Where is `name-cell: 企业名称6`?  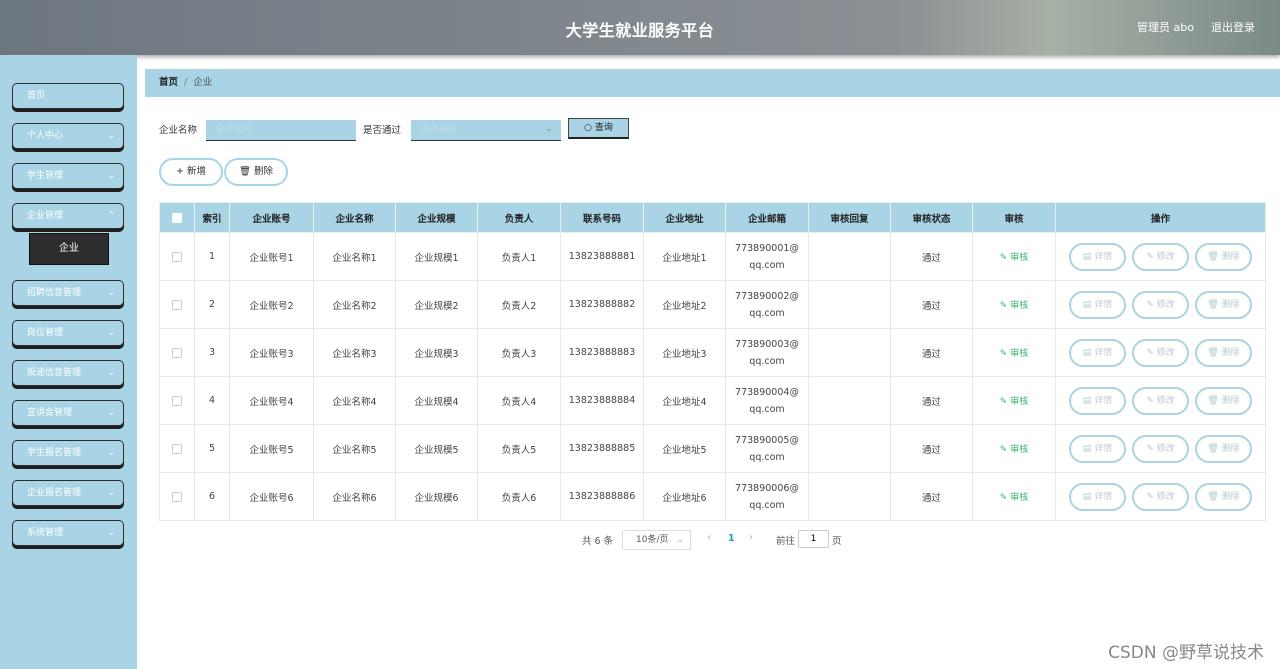
name-cell: 企业名称6 is located at coordinates (354, 496).